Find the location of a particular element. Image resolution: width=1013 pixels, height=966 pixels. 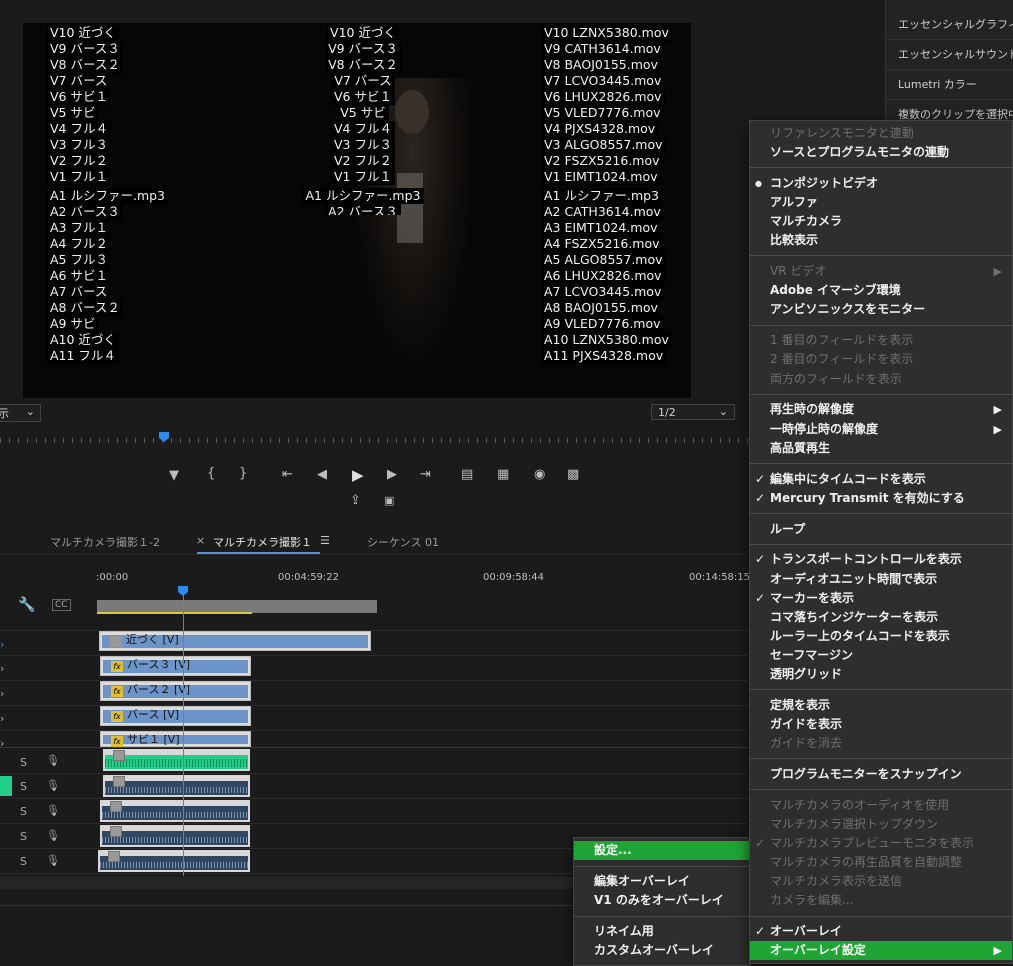

menu-item: 高品質再生 is located at coordinates (881, 448).